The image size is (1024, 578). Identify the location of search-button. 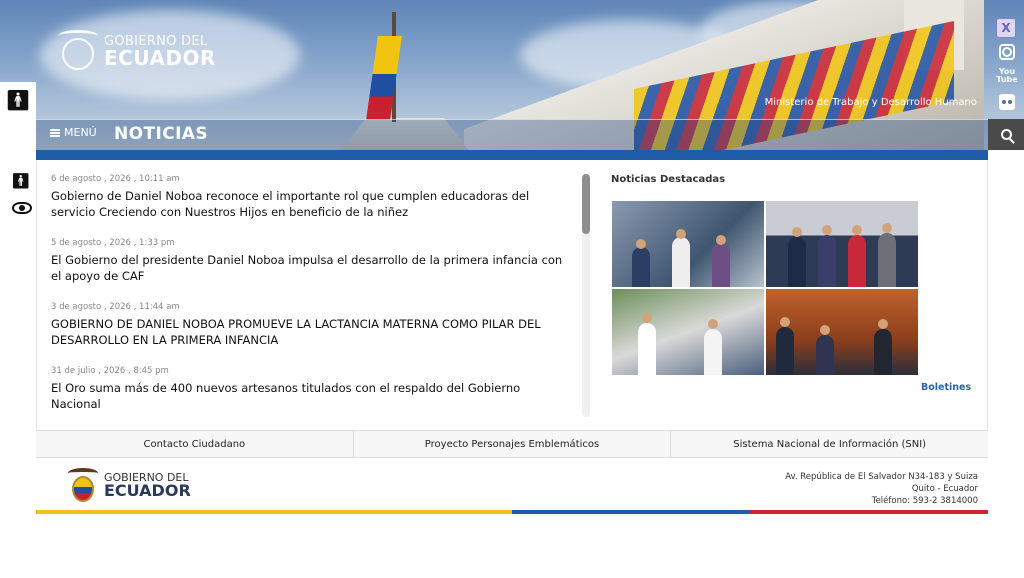
(1006, 134).